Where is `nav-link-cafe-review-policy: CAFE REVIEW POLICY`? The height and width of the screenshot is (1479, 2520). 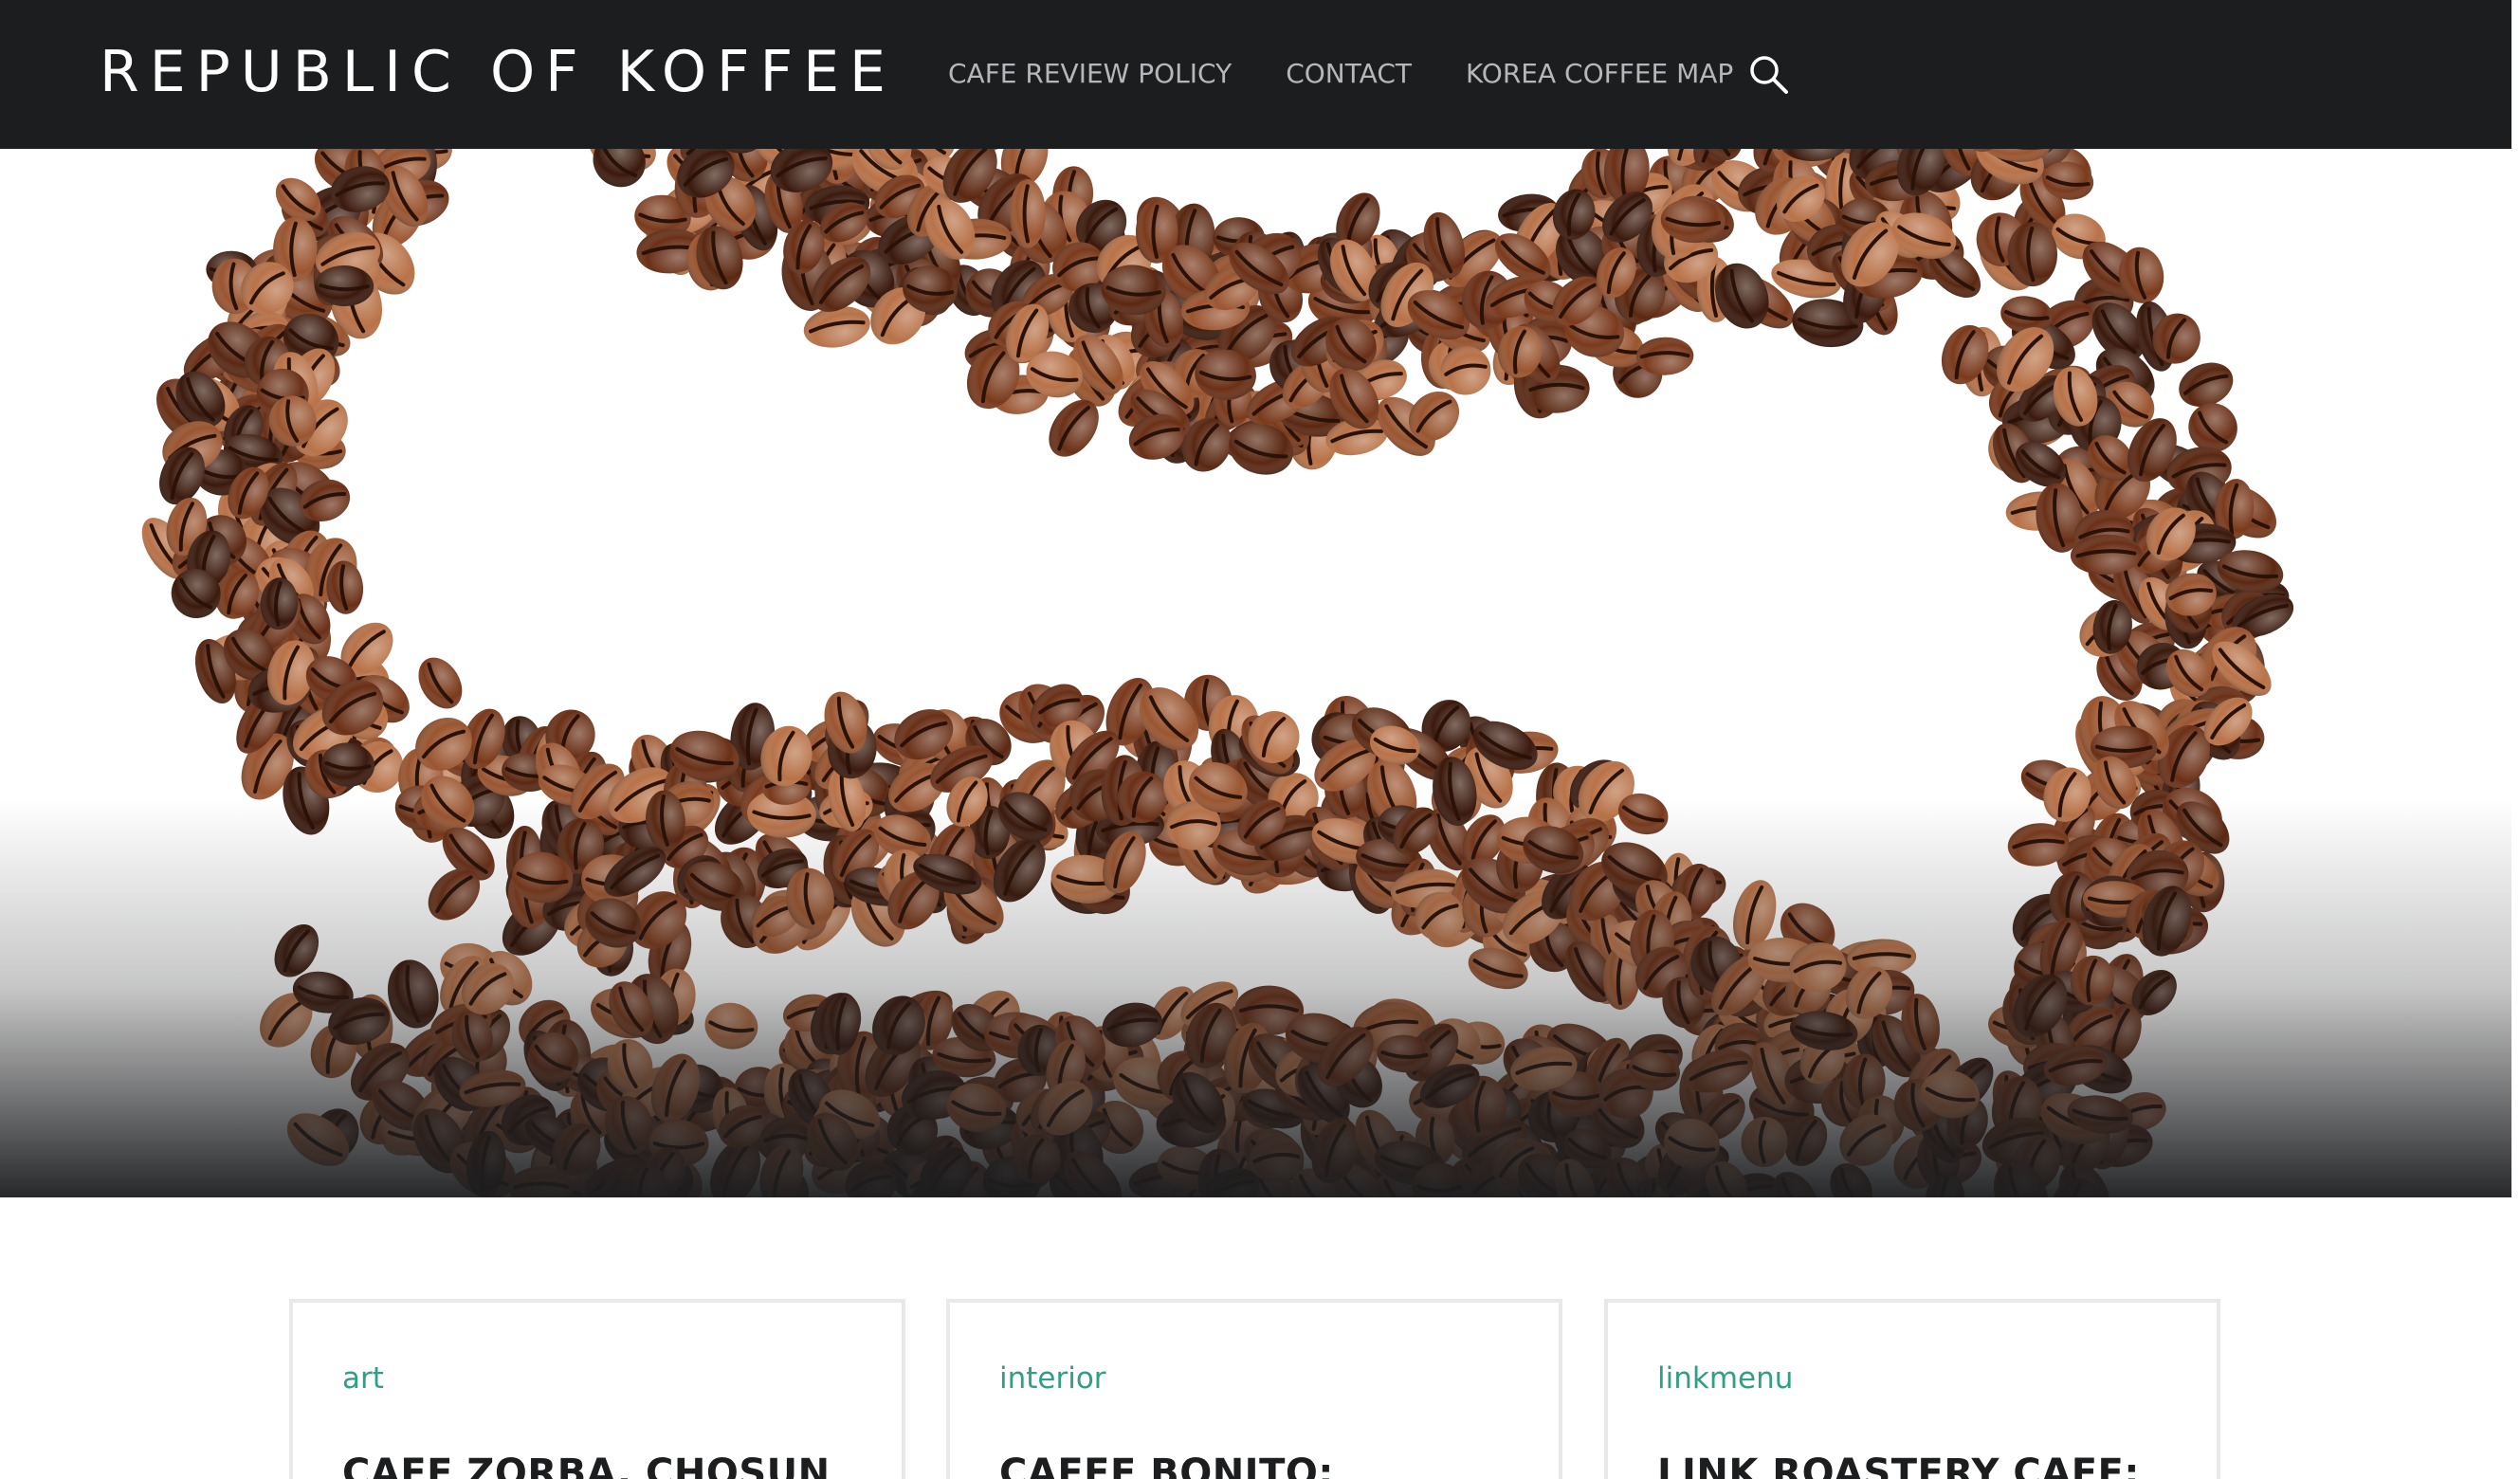
nav-link-cafe-review-policy: CAFE REVIEW POLICY is located at coordinates (1090, 74).